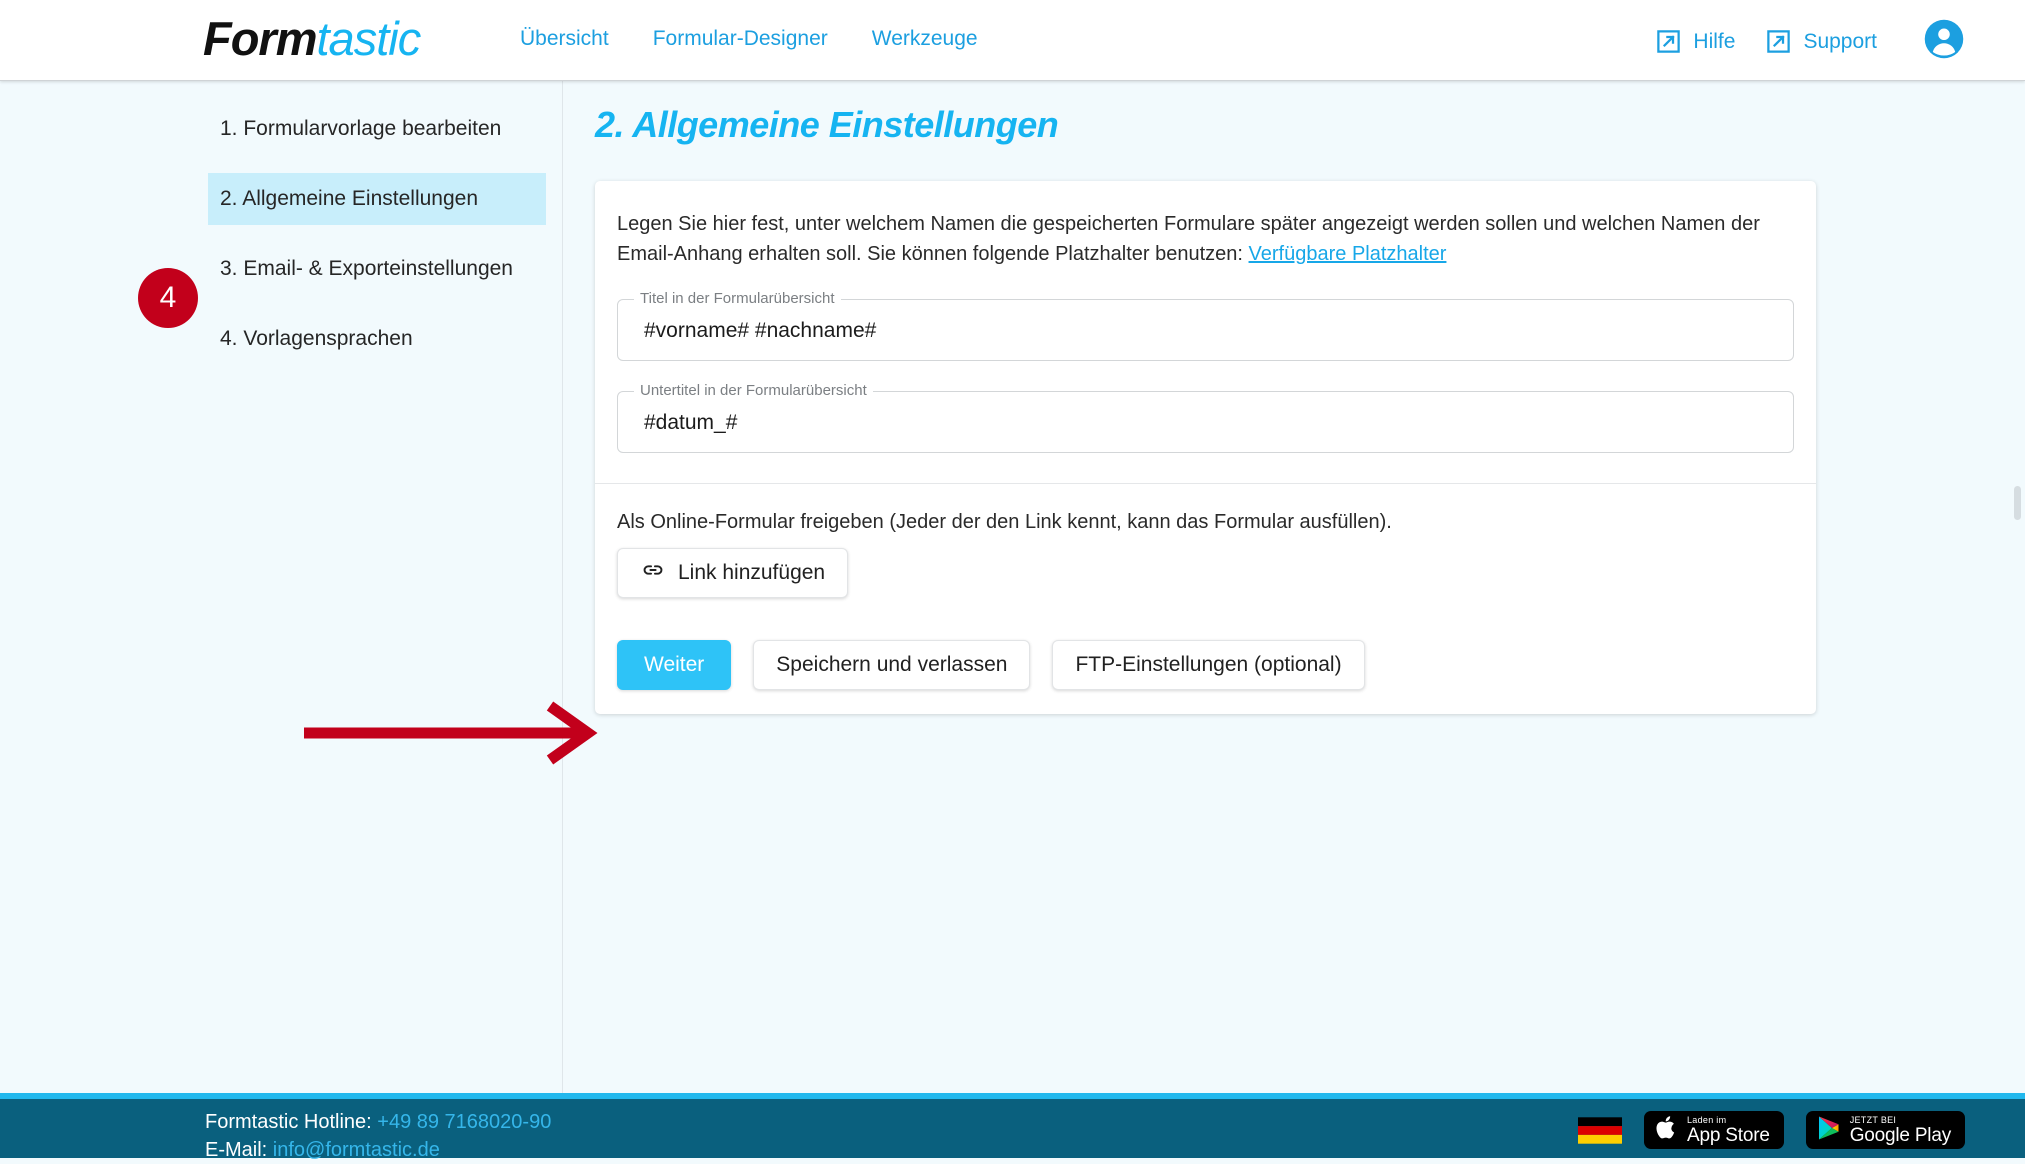 This screenshot has width=2025, height=1164. I want to click on titel-field-wrapper: Titel in der Formularübersicht, so click(1205, 325).